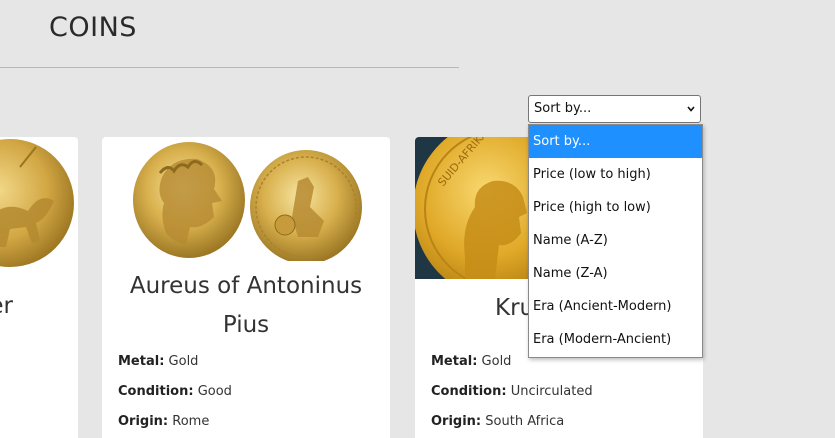 Image resolution: width=835 pixels, height=438 pixels. Describe the element at coordinates (615, 306) in the screenshot. I see `sort-option-era-asc: Era (Ancient-Modern)` at that location.